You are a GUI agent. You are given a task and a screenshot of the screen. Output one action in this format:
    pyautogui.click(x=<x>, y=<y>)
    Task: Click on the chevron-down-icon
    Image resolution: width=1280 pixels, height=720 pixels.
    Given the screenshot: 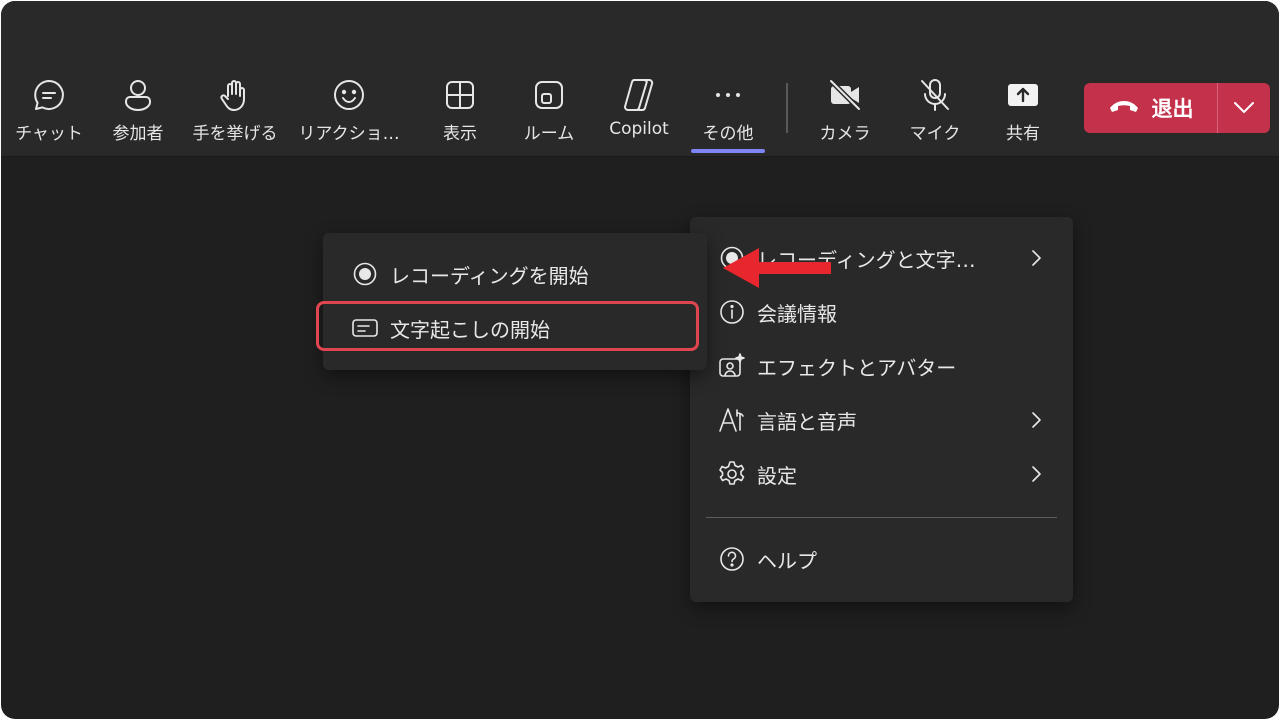 What is the action you would take?
    pyautogui.click(x=1244, y=108)
    